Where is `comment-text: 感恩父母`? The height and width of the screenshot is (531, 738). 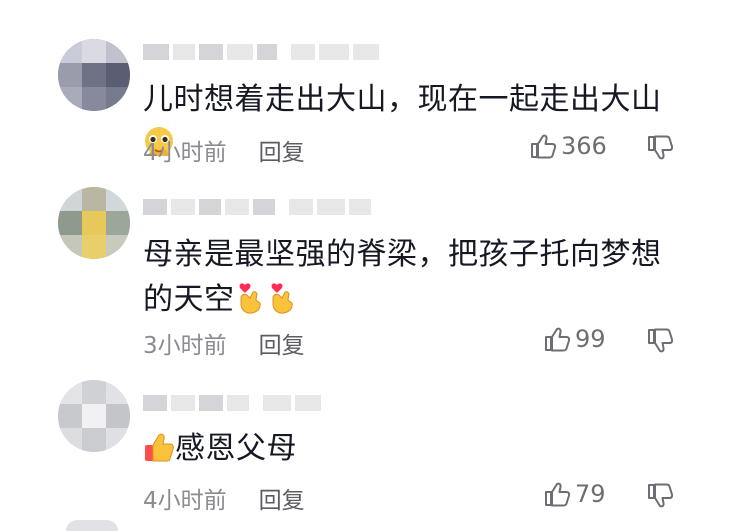
comment-text: 感恩父母 is located at coordinates (413, 448).